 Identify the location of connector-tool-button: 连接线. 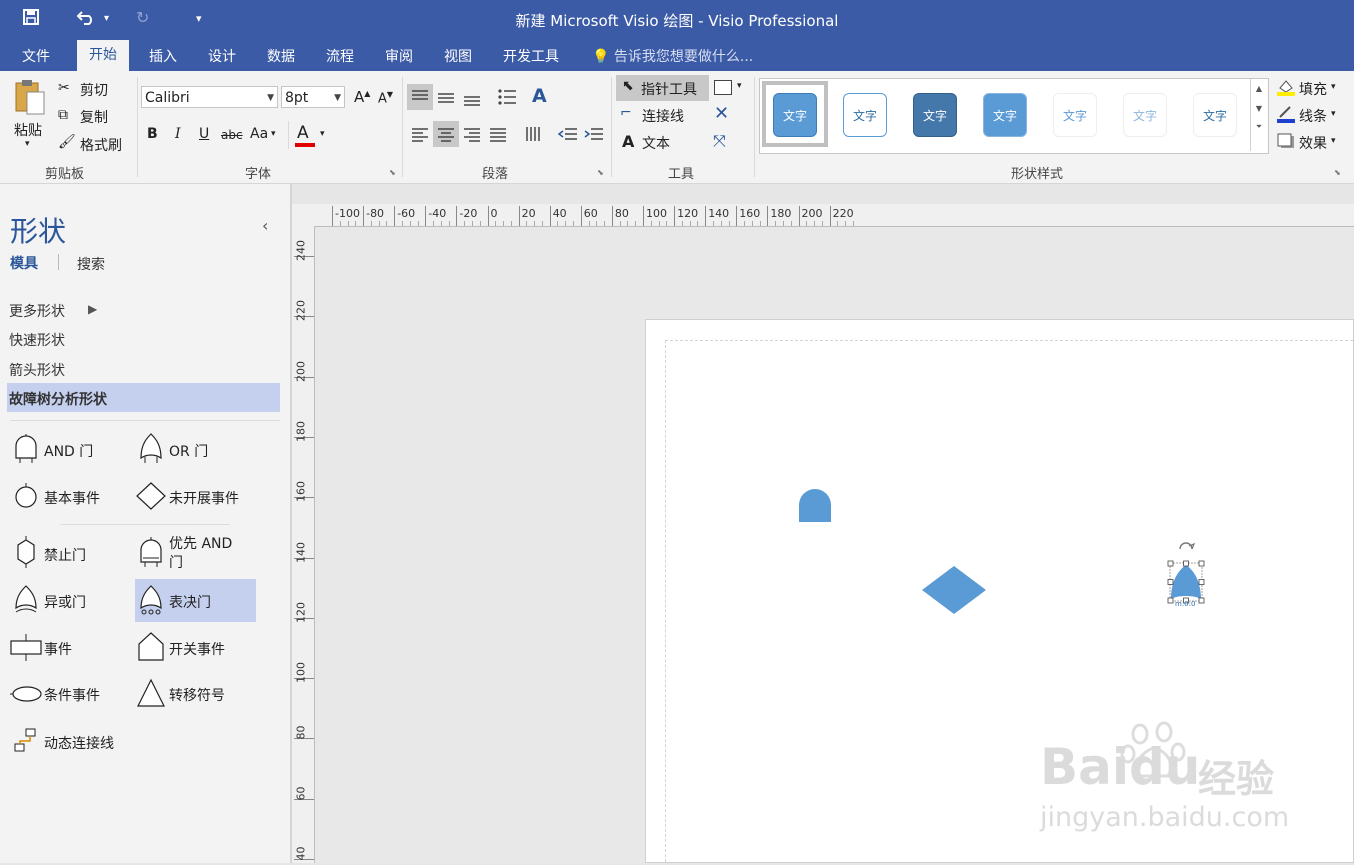
(663, 116).